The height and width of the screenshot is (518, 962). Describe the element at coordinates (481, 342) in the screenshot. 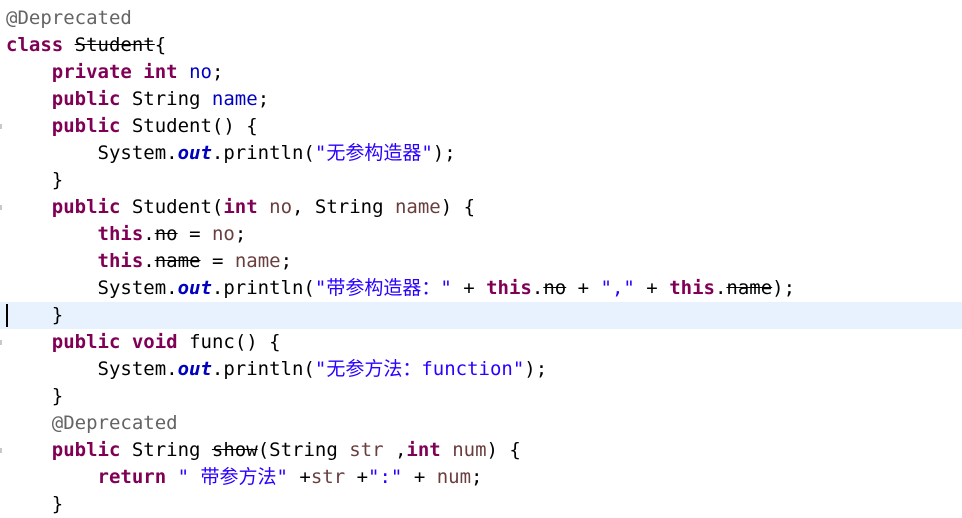

I see `code-line: public void func() {` at that location.